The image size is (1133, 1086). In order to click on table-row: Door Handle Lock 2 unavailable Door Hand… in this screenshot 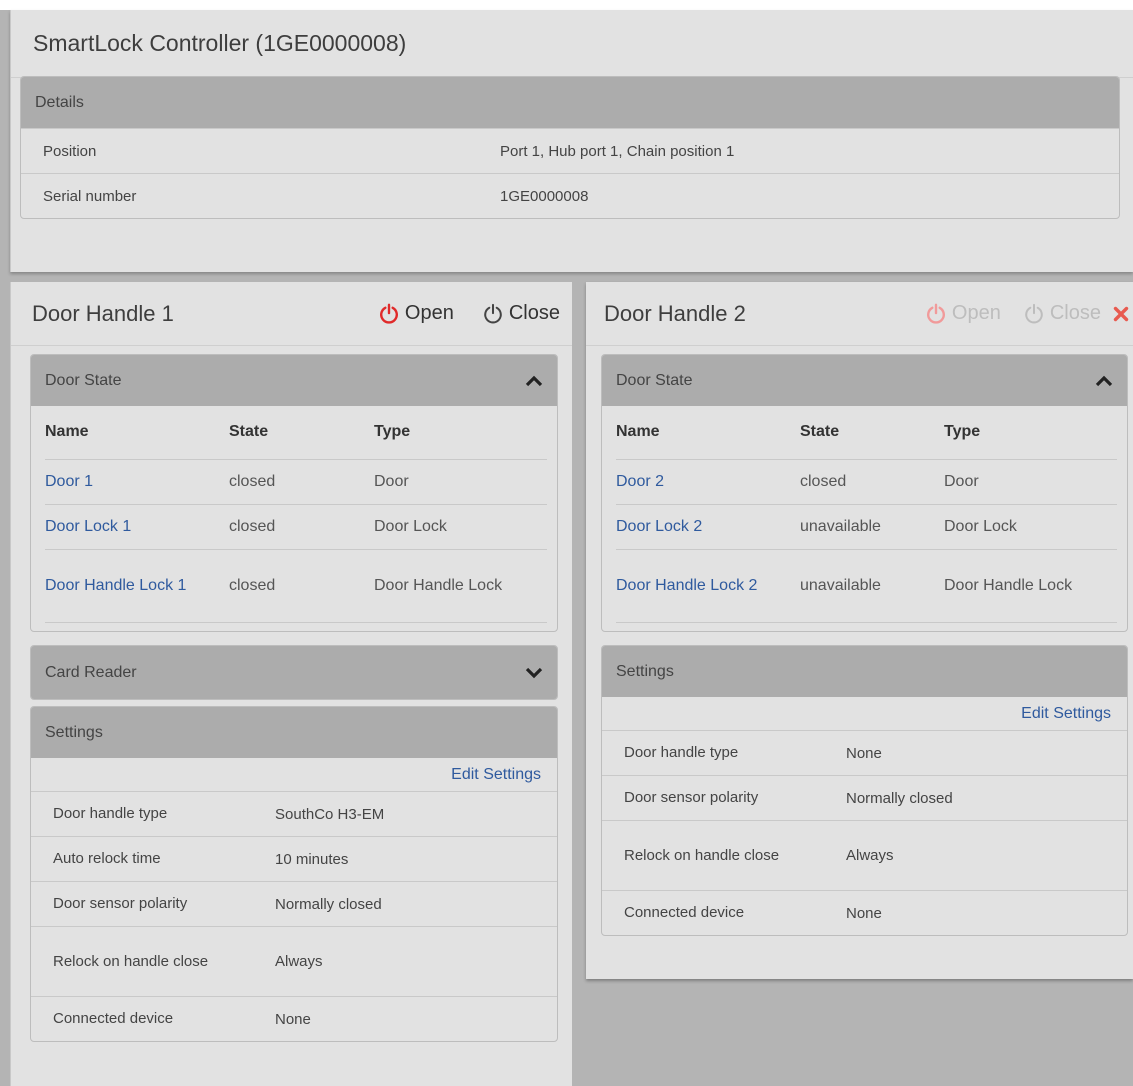, I will do `click(866, 586)`.